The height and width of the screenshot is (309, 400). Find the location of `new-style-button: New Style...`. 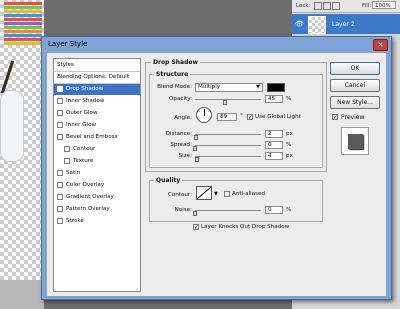

new-style-button: New Style... is located at coordinates (355, 102).